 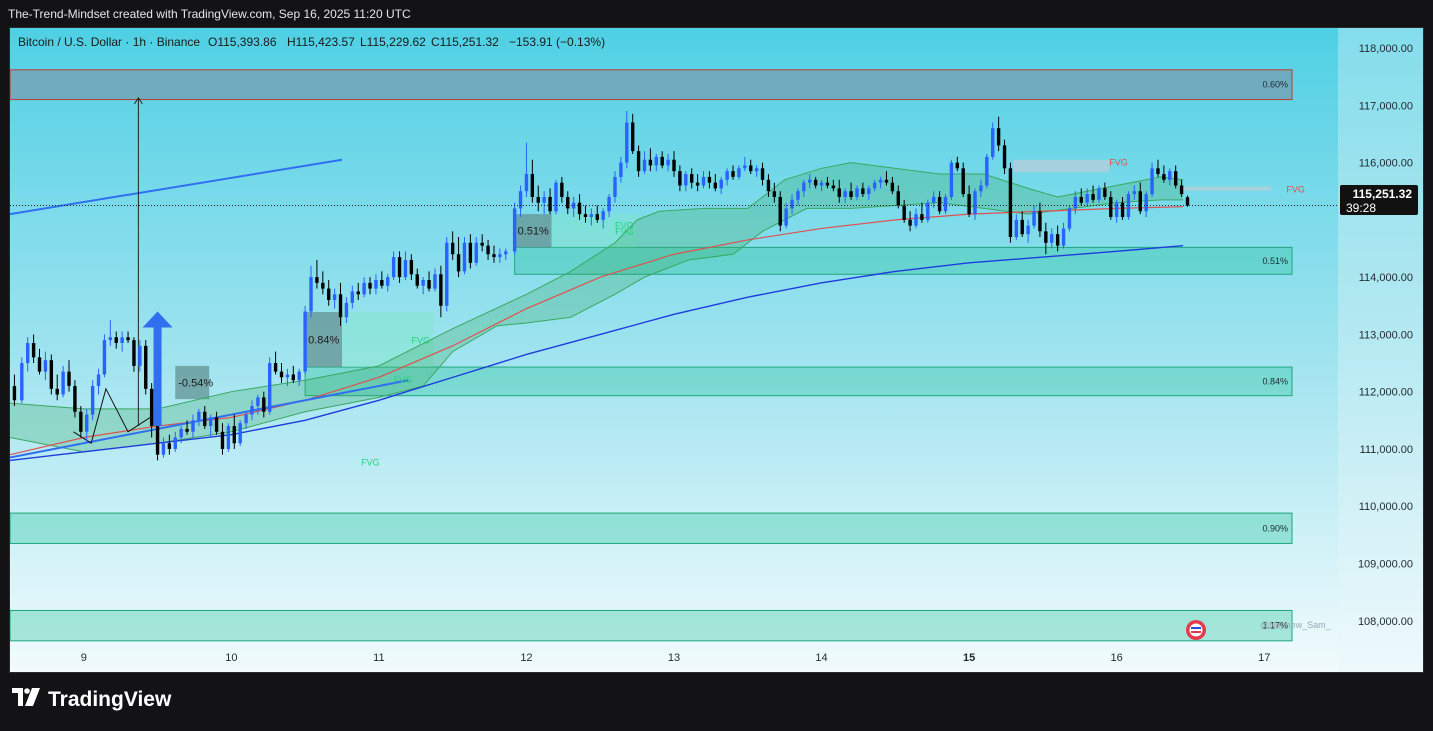 What do you see at coordinates (27, 700) in the screenshot?
I see `tradingview-logo-icon` at bounding box center [27, 700].